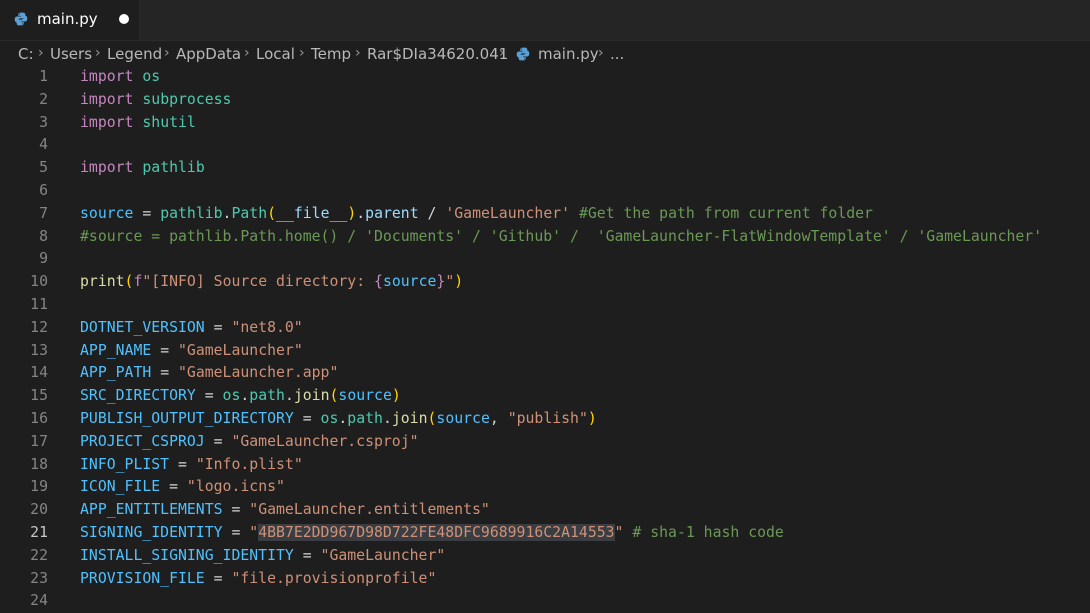 This screenshot has height=613, width=1090. I want to click on code-line: 15 SRC_DIRECTORY = os.path.join(source), so click(545, 396).